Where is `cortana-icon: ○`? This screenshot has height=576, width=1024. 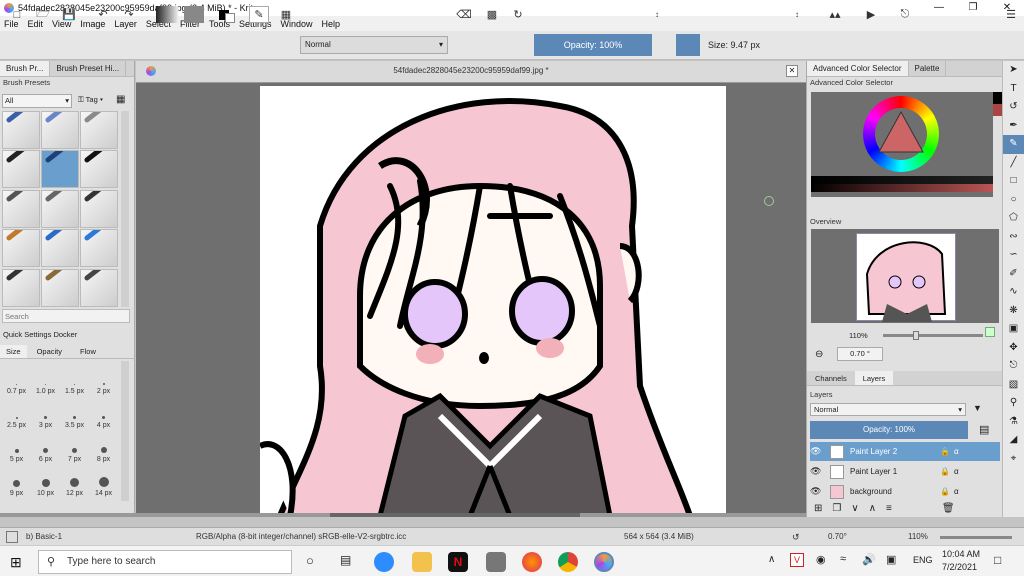
cortana-icon: ○ is located at coordinates (310, 560).